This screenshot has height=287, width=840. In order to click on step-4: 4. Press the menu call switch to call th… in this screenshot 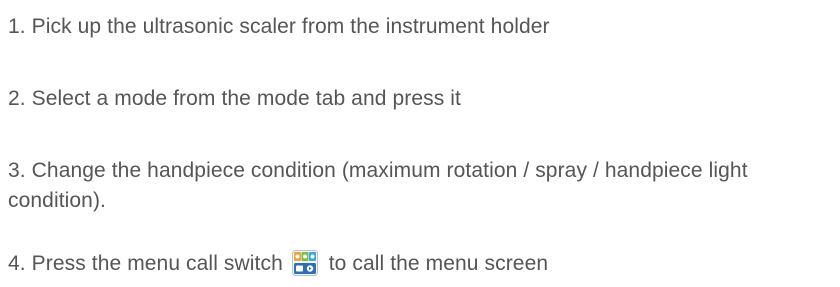, I will do `click(278, 264)`.